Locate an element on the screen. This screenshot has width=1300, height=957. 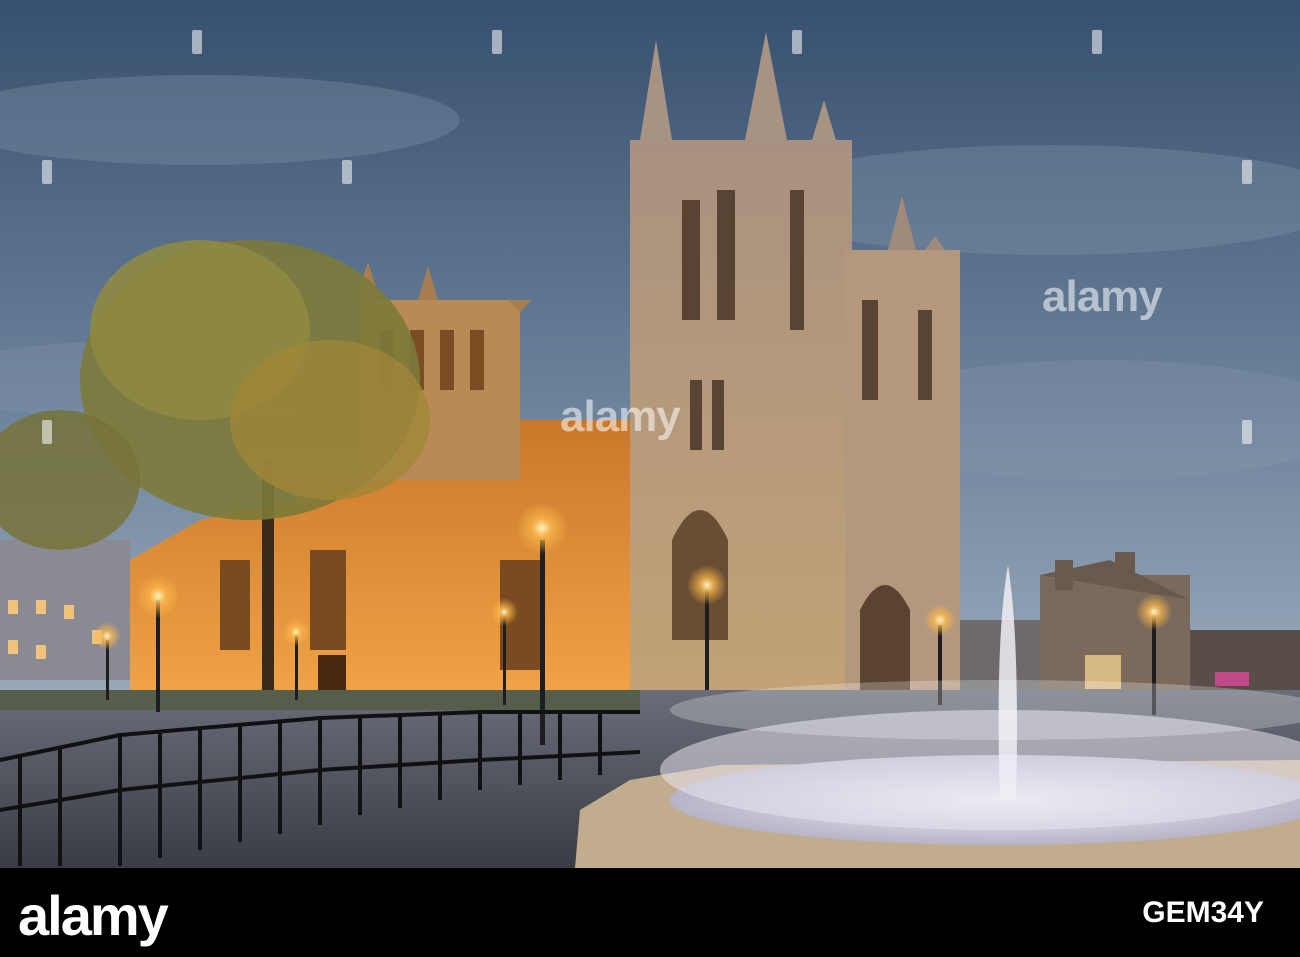
left-building is located at coordinates (65, 610).